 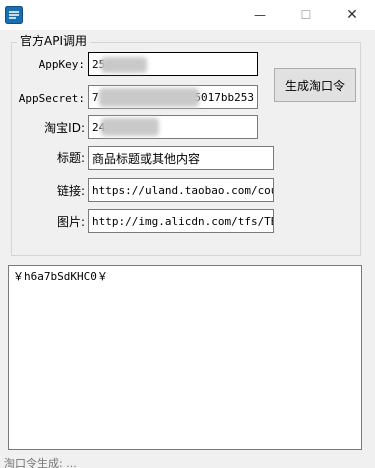 I want to click on maximize-button: ☐, so click(x=306, y=15).